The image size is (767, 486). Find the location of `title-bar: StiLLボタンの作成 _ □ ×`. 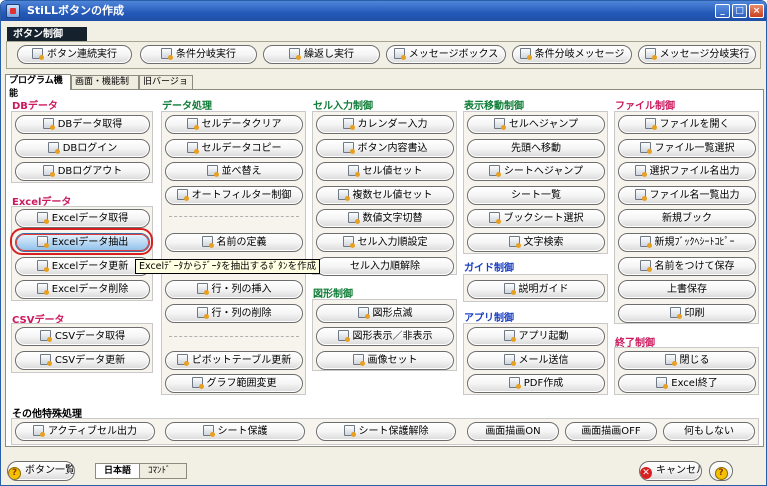

title-bar: StiLLボタンの作成 _ □ × is located at coordinates (383, 11).